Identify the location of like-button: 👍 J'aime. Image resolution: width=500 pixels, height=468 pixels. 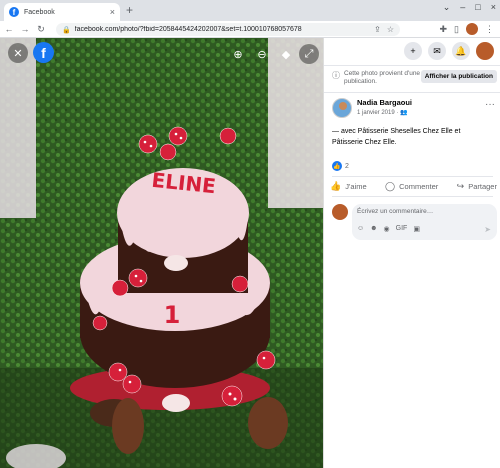
(348, 186).